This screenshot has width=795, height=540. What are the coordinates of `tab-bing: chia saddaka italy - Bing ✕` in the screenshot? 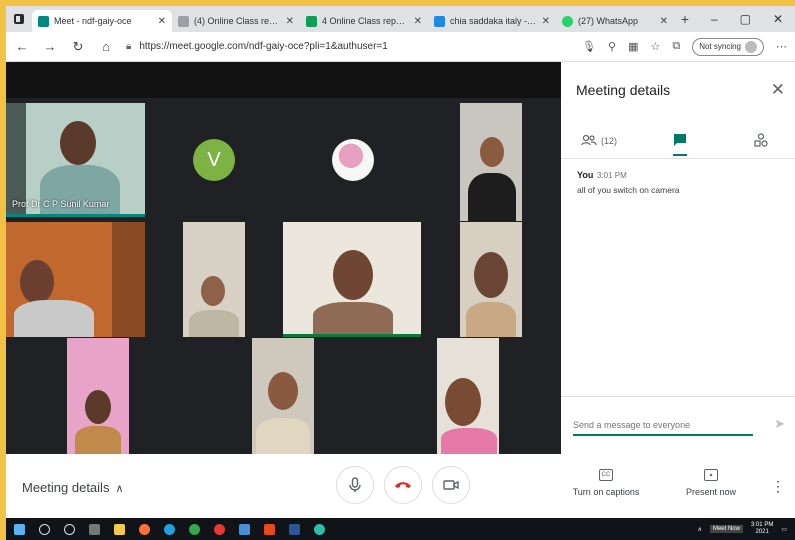 It's located at (492, 21).